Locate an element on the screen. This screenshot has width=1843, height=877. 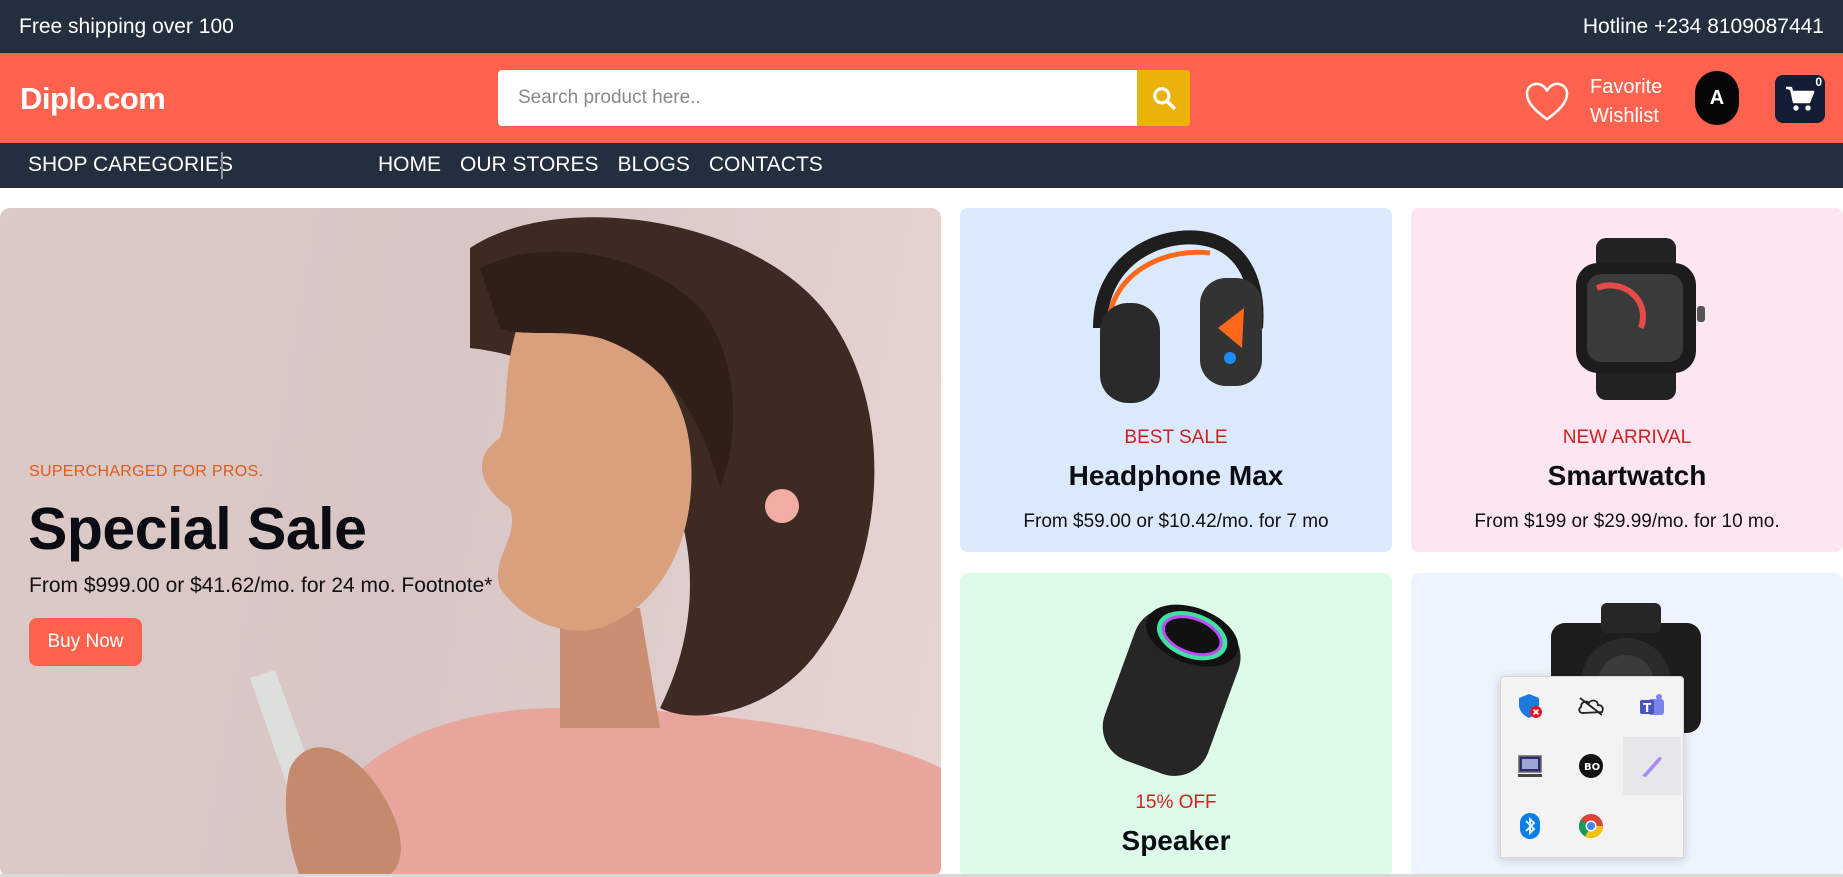
smartwatch-icon is located at coordinates (1640, 319).